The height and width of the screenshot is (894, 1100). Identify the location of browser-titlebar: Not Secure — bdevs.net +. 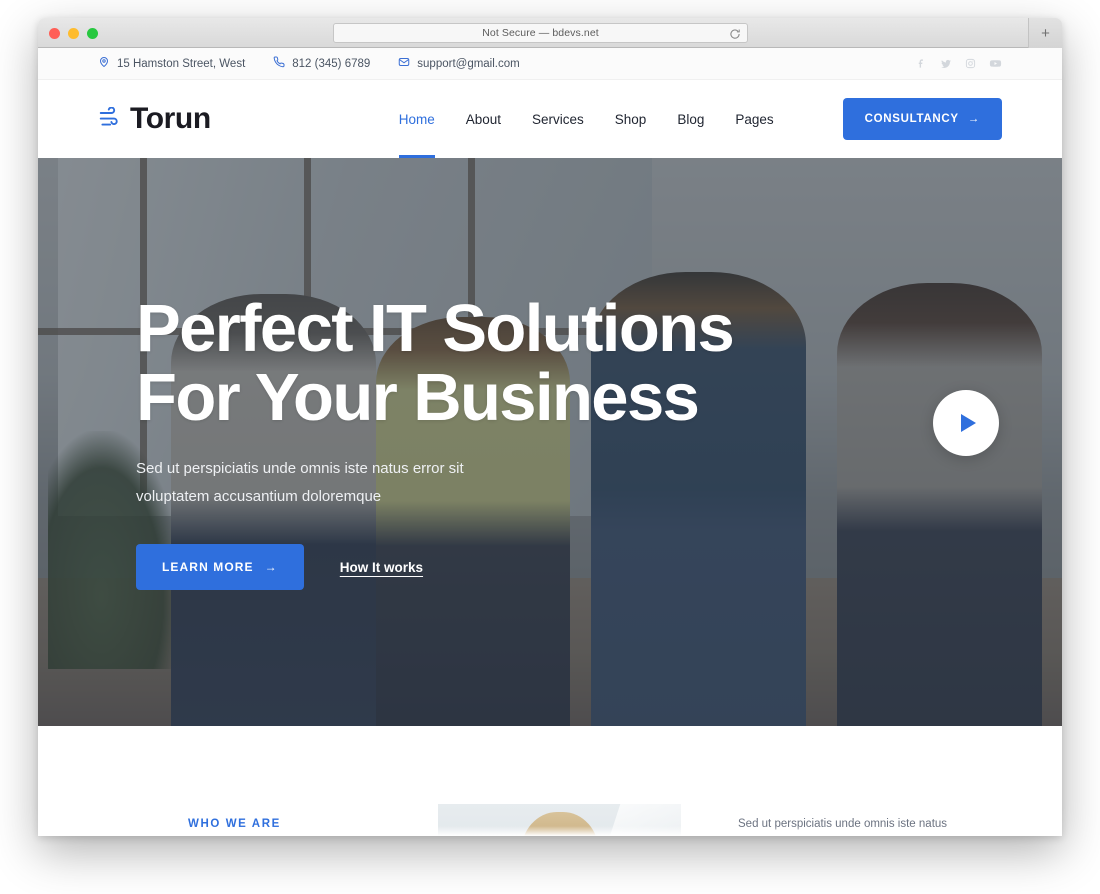
(550, 33).